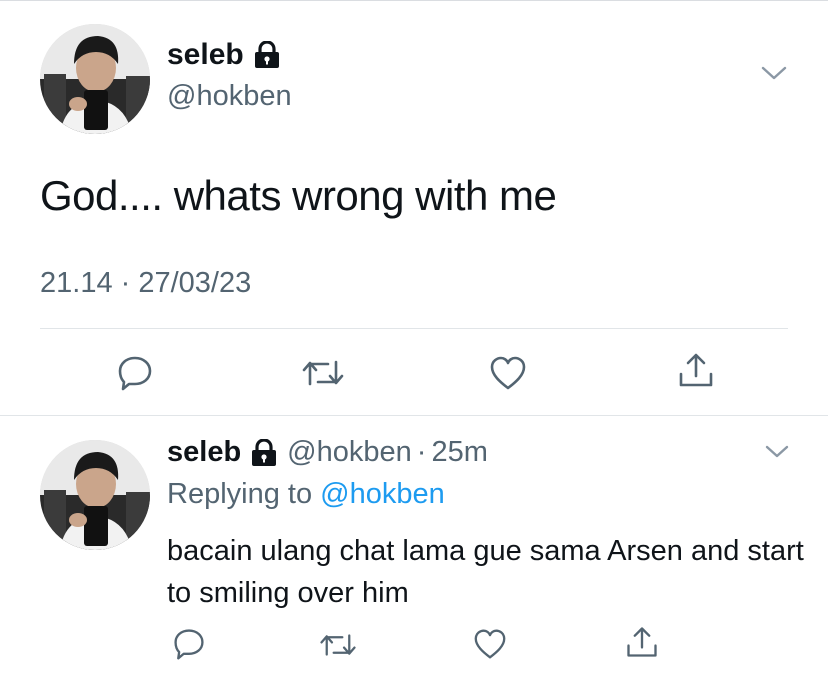 Image resolution: width=828 pixels, height=678 pixels. I want to click on display-name-row: seleb, so click(223, 55).